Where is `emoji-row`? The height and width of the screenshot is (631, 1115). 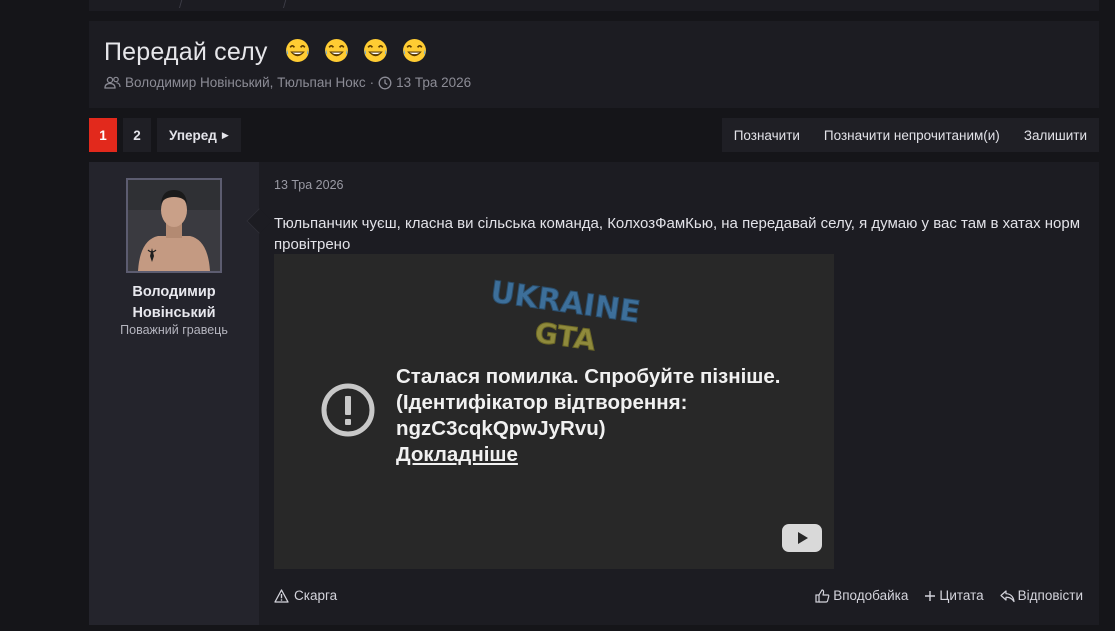 emoji-row is located at coordinates (359, 54).